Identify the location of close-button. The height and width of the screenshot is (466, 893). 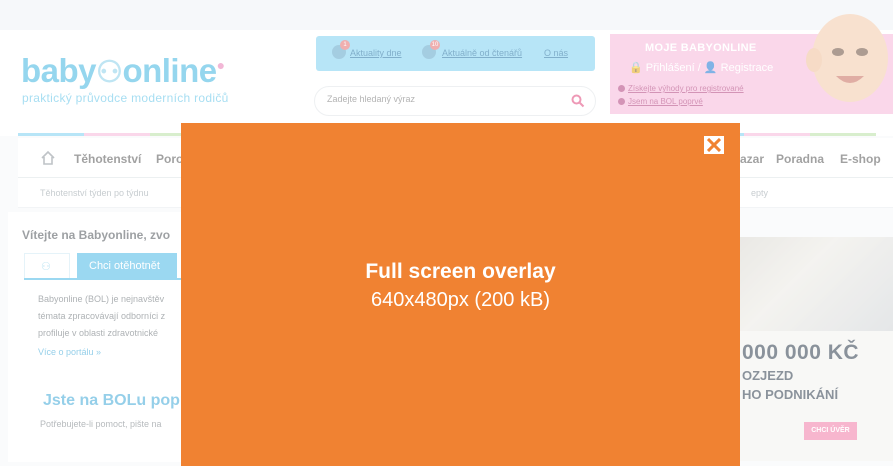
(714, 145).